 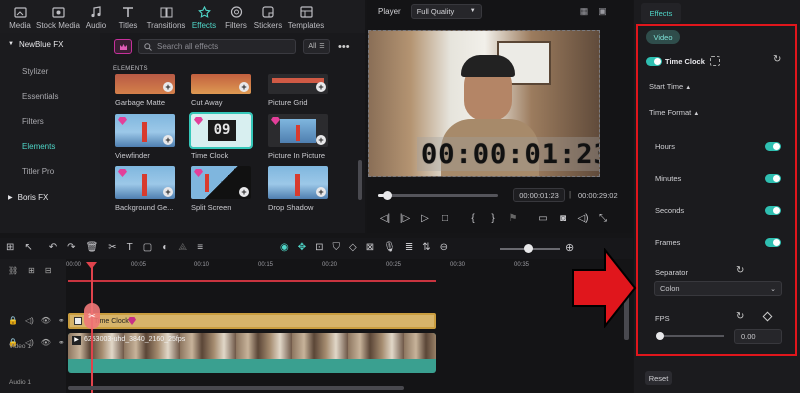 I want to click on redo-icon: ↷, so click(x=71, y=247).